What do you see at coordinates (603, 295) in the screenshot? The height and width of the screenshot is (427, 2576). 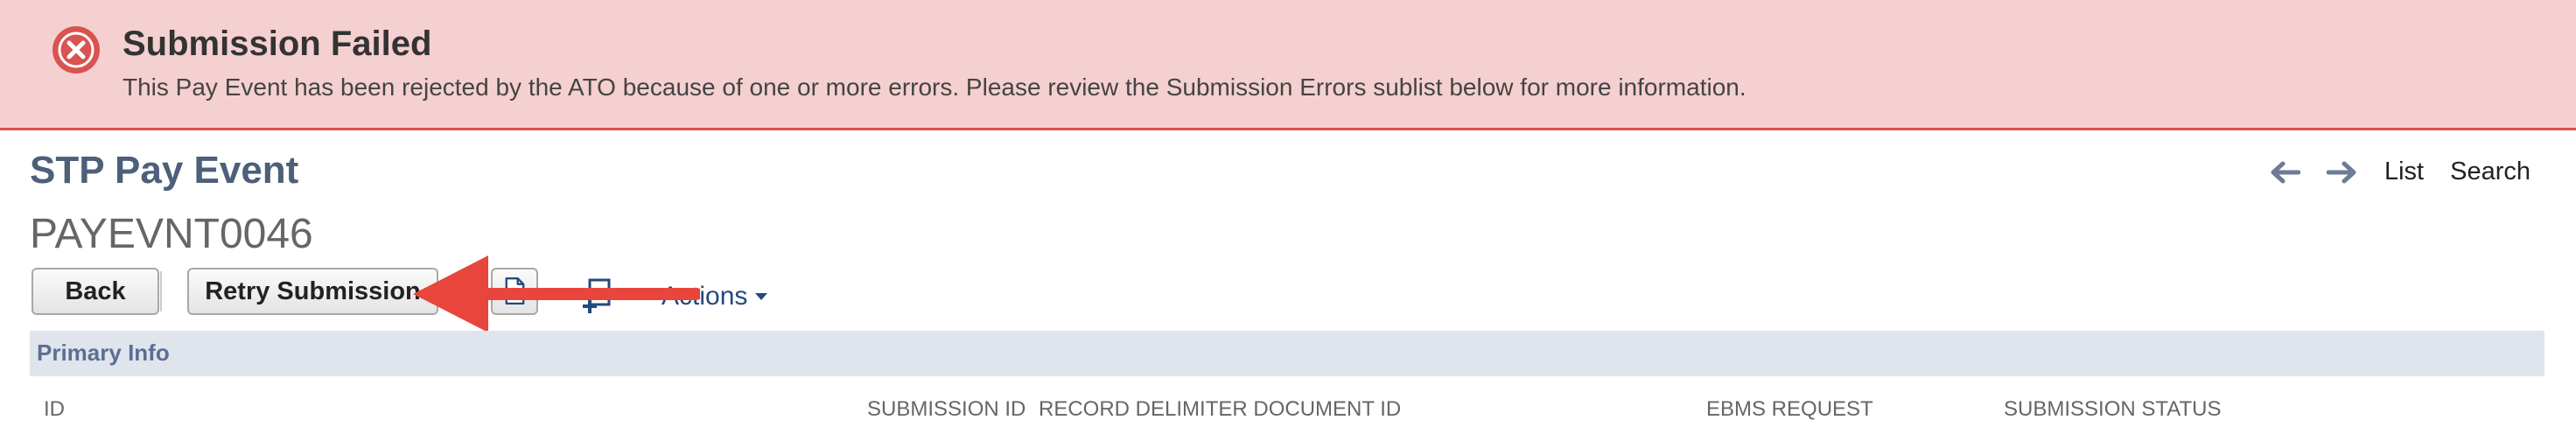 I see `new-document-icon` at bounding box center [603, 295].